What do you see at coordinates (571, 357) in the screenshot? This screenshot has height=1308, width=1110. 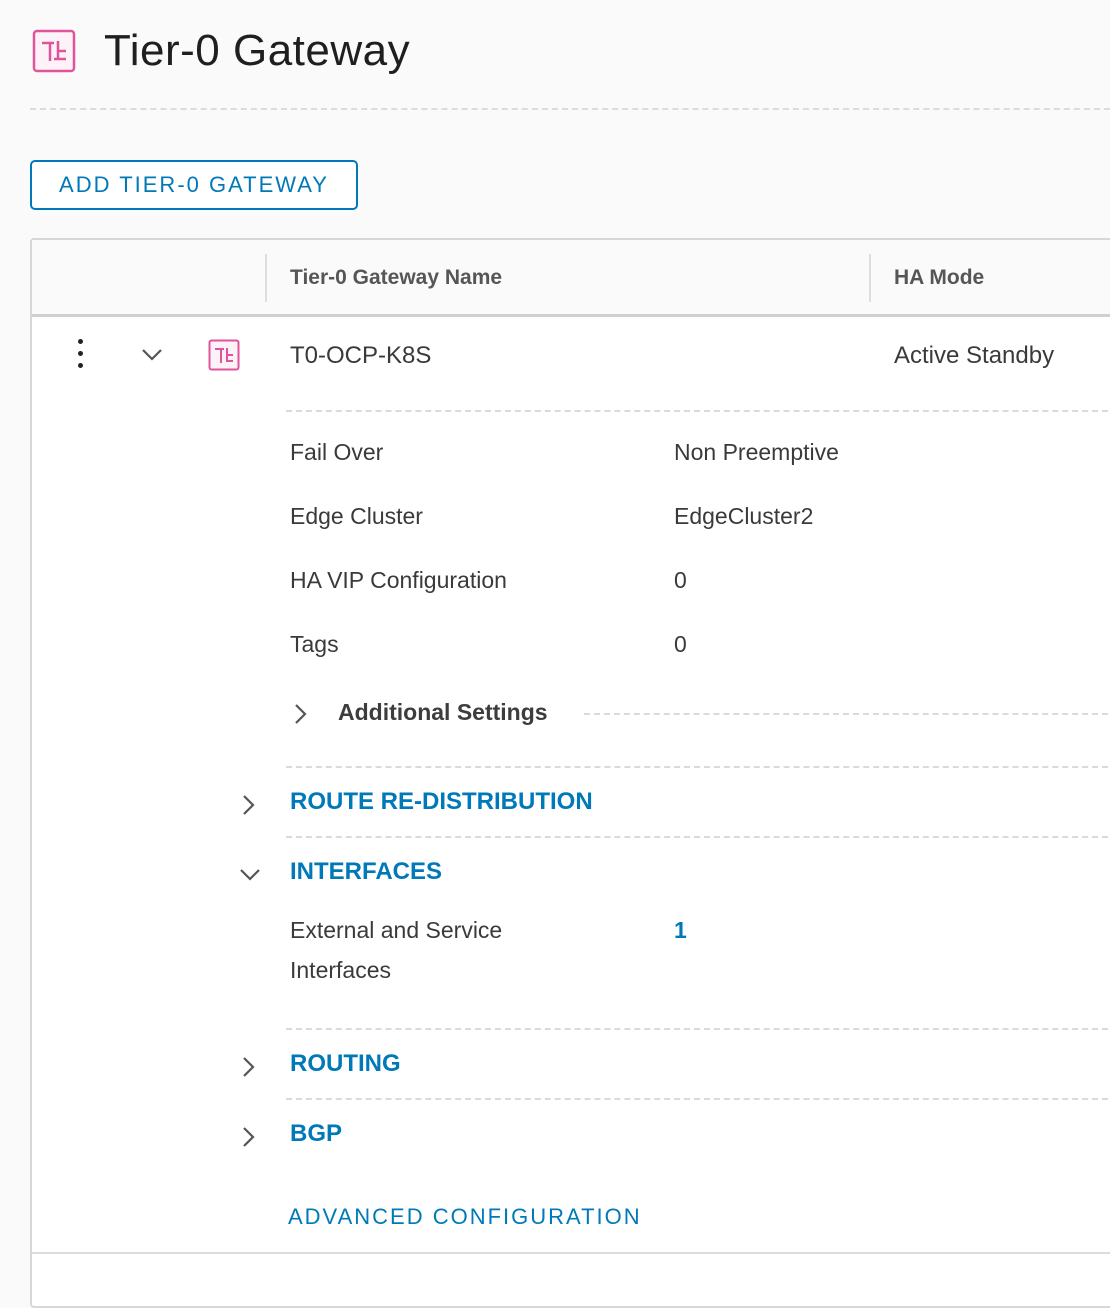 I see `table-row: T0-OCP-K8S Active Standby` at bounding box center [571, 357].